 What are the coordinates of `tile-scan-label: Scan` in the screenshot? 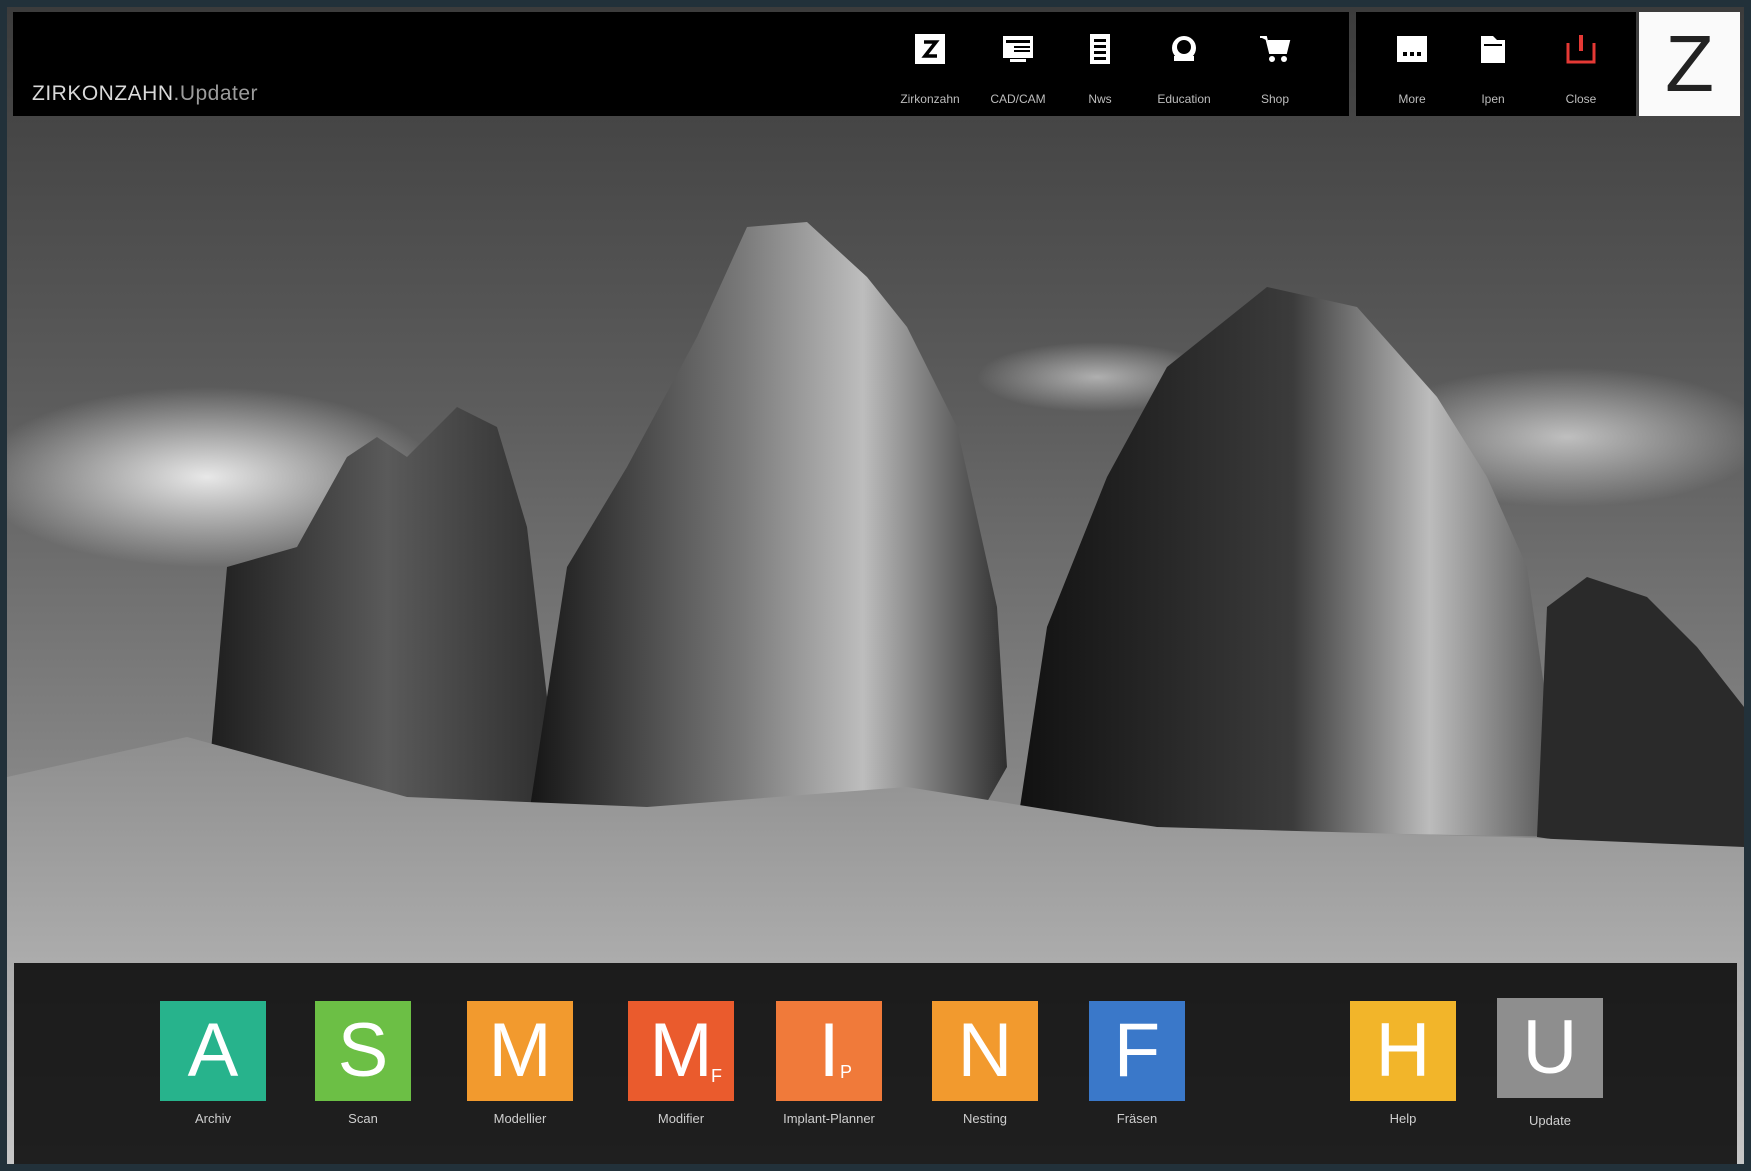 It's located at (363, 1118).